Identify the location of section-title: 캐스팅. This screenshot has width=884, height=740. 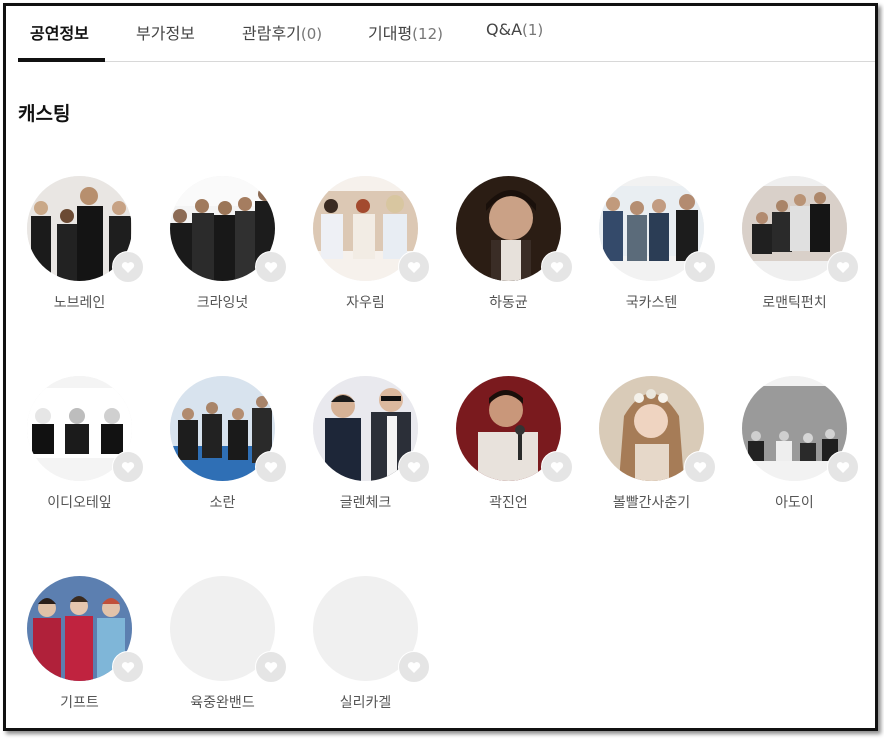
(44, 114).